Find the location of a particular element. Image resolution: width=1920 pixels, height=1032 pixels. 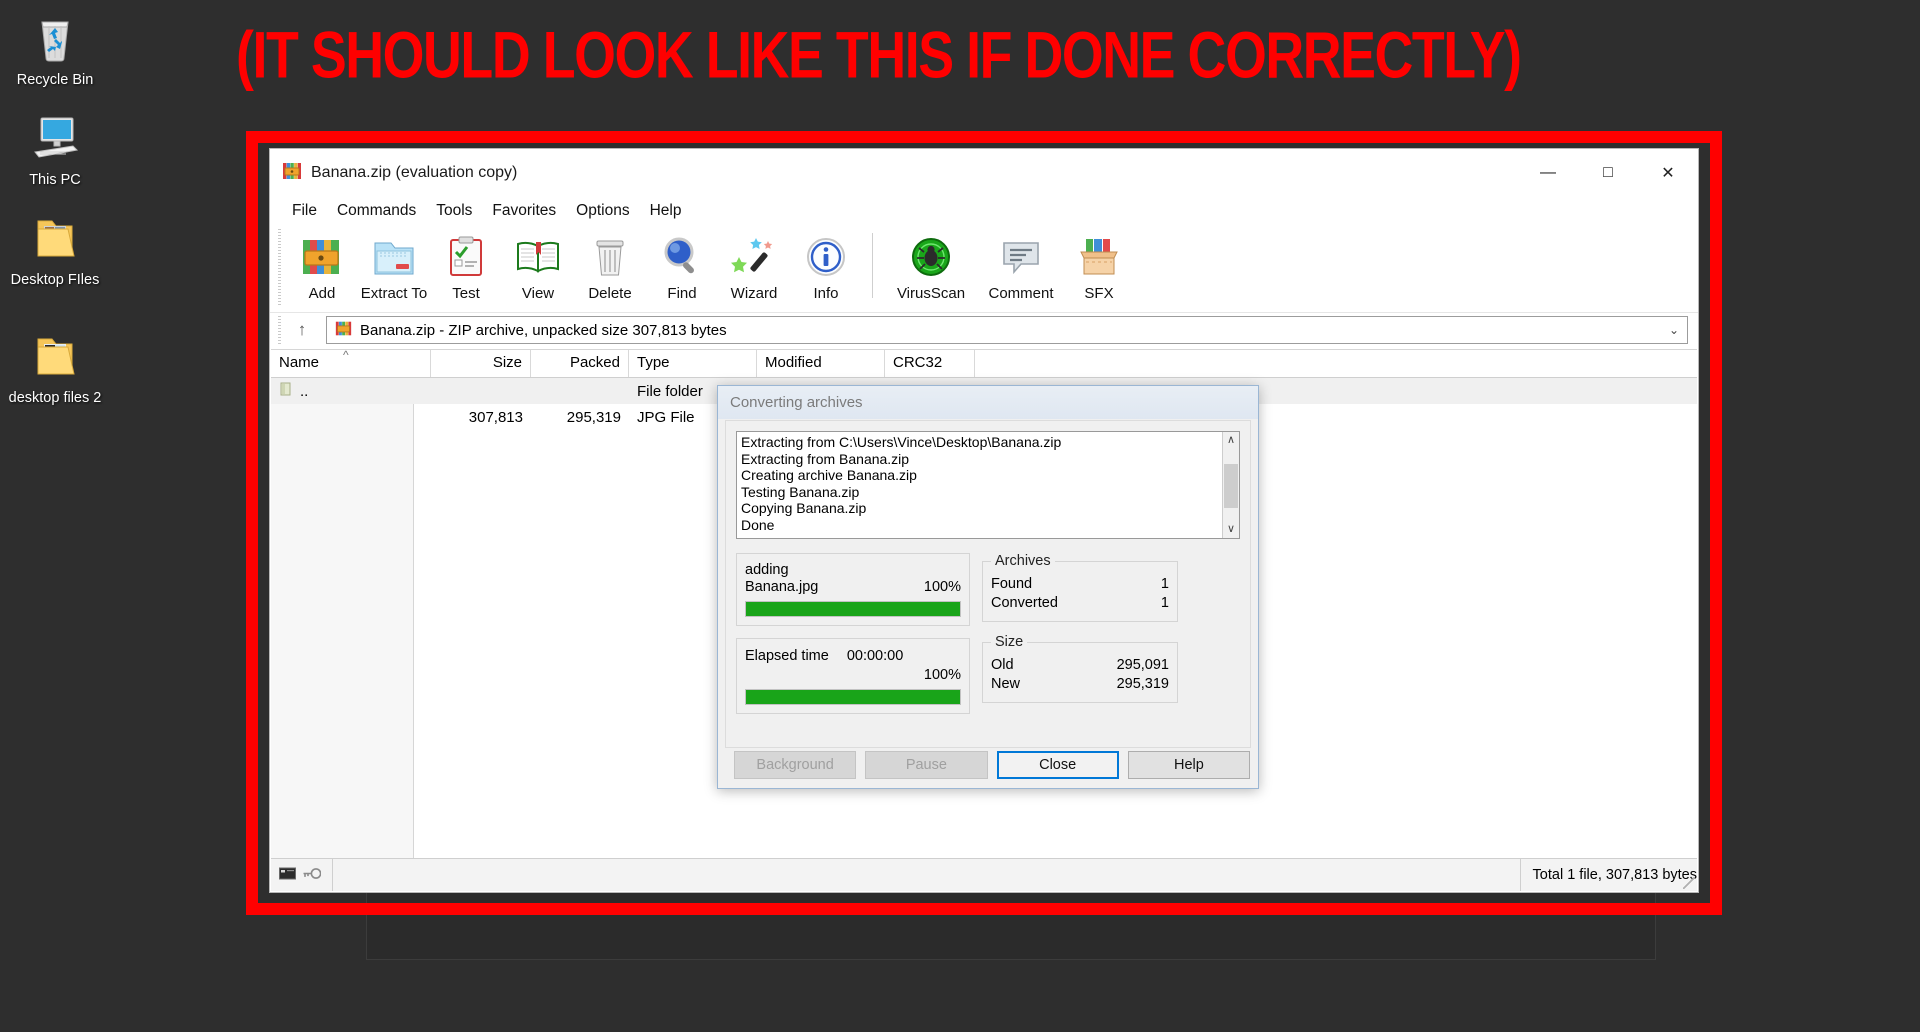

toolbar-button-wizard: Wizard is located at coordinates (754, 265).